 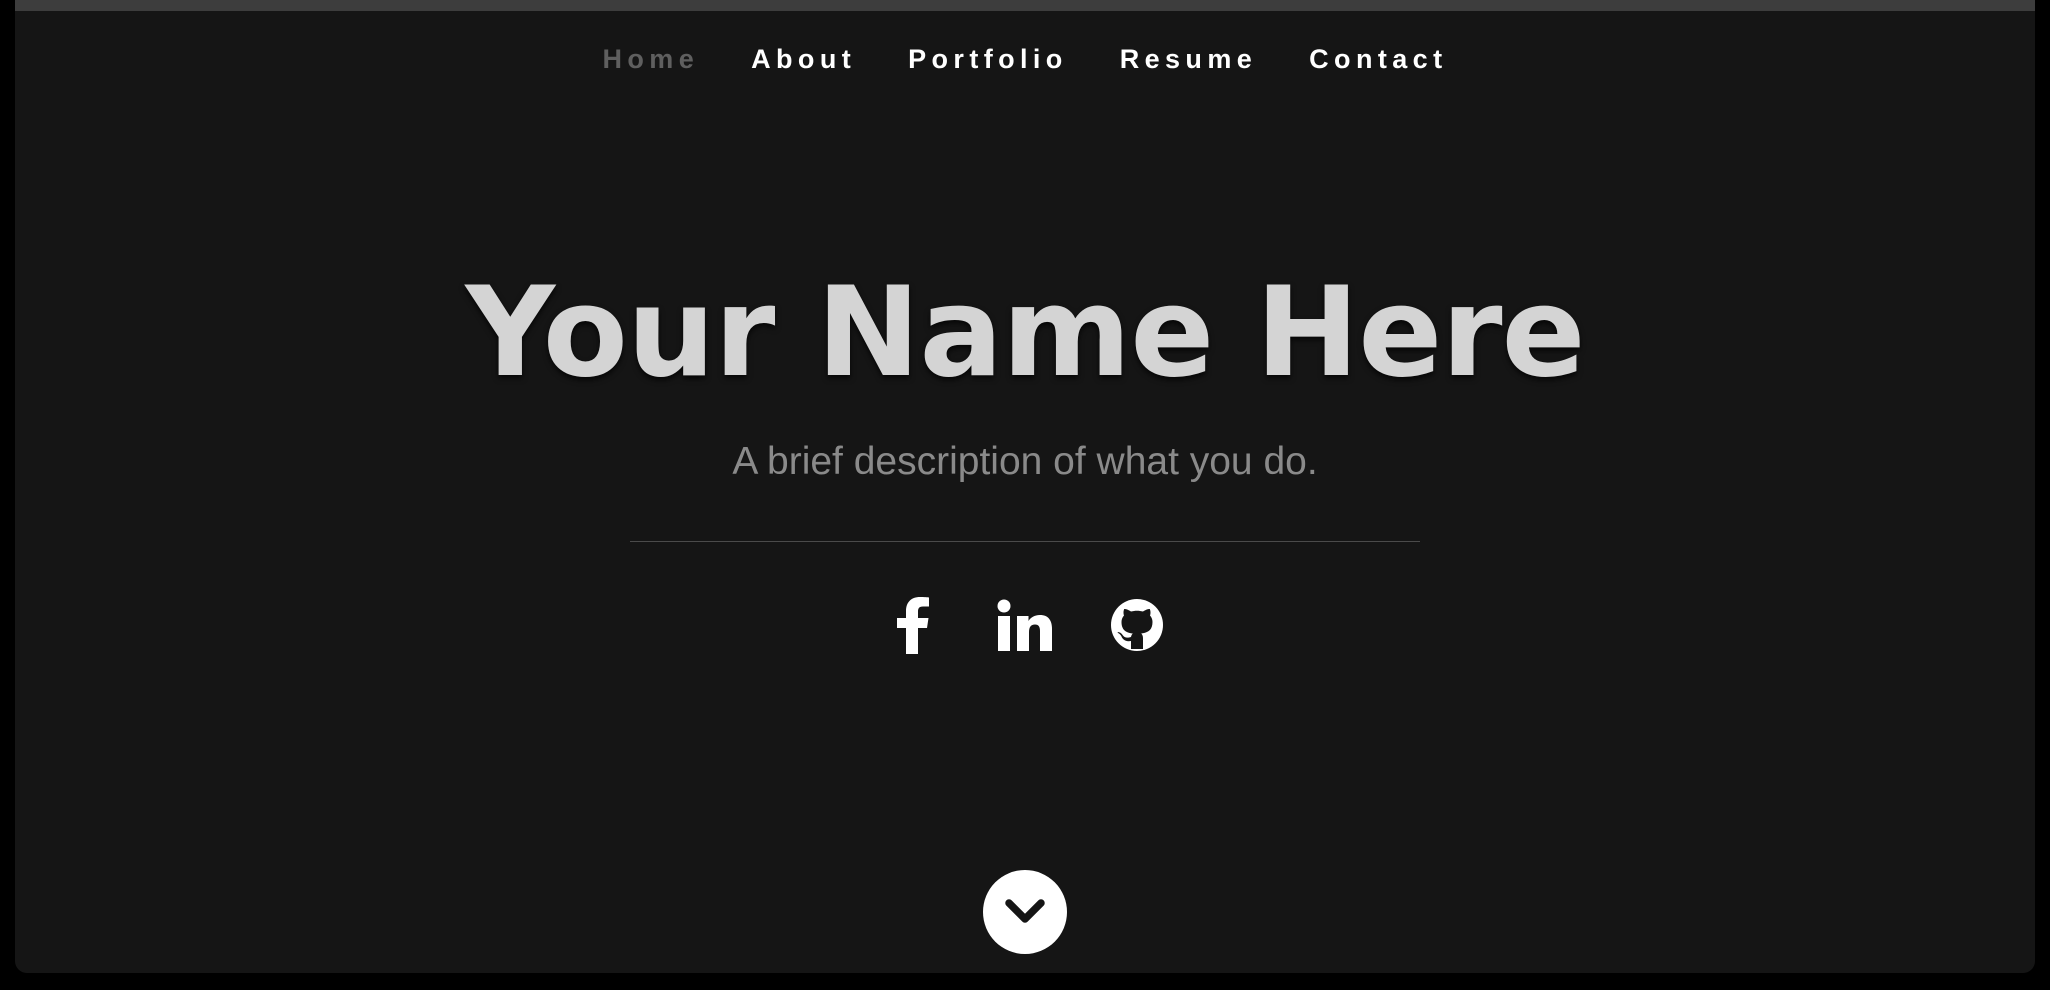 What do you see at coordinates (988, 59) in the screenshot?
I see `nav-item-portfolio: Portfolio` at bounding box center [988, 59].